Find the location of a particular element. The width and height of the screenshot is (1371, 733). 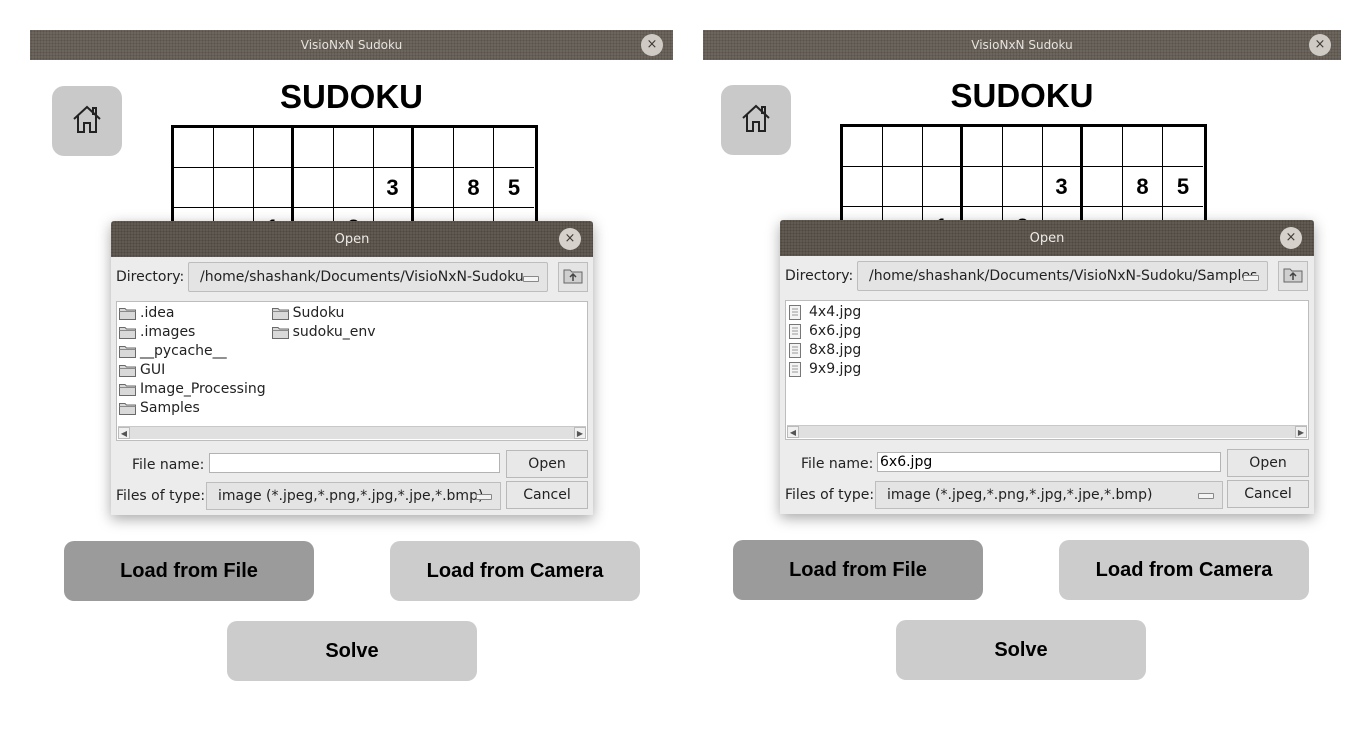

list-item: Samples is located at coordinates (192, 408).